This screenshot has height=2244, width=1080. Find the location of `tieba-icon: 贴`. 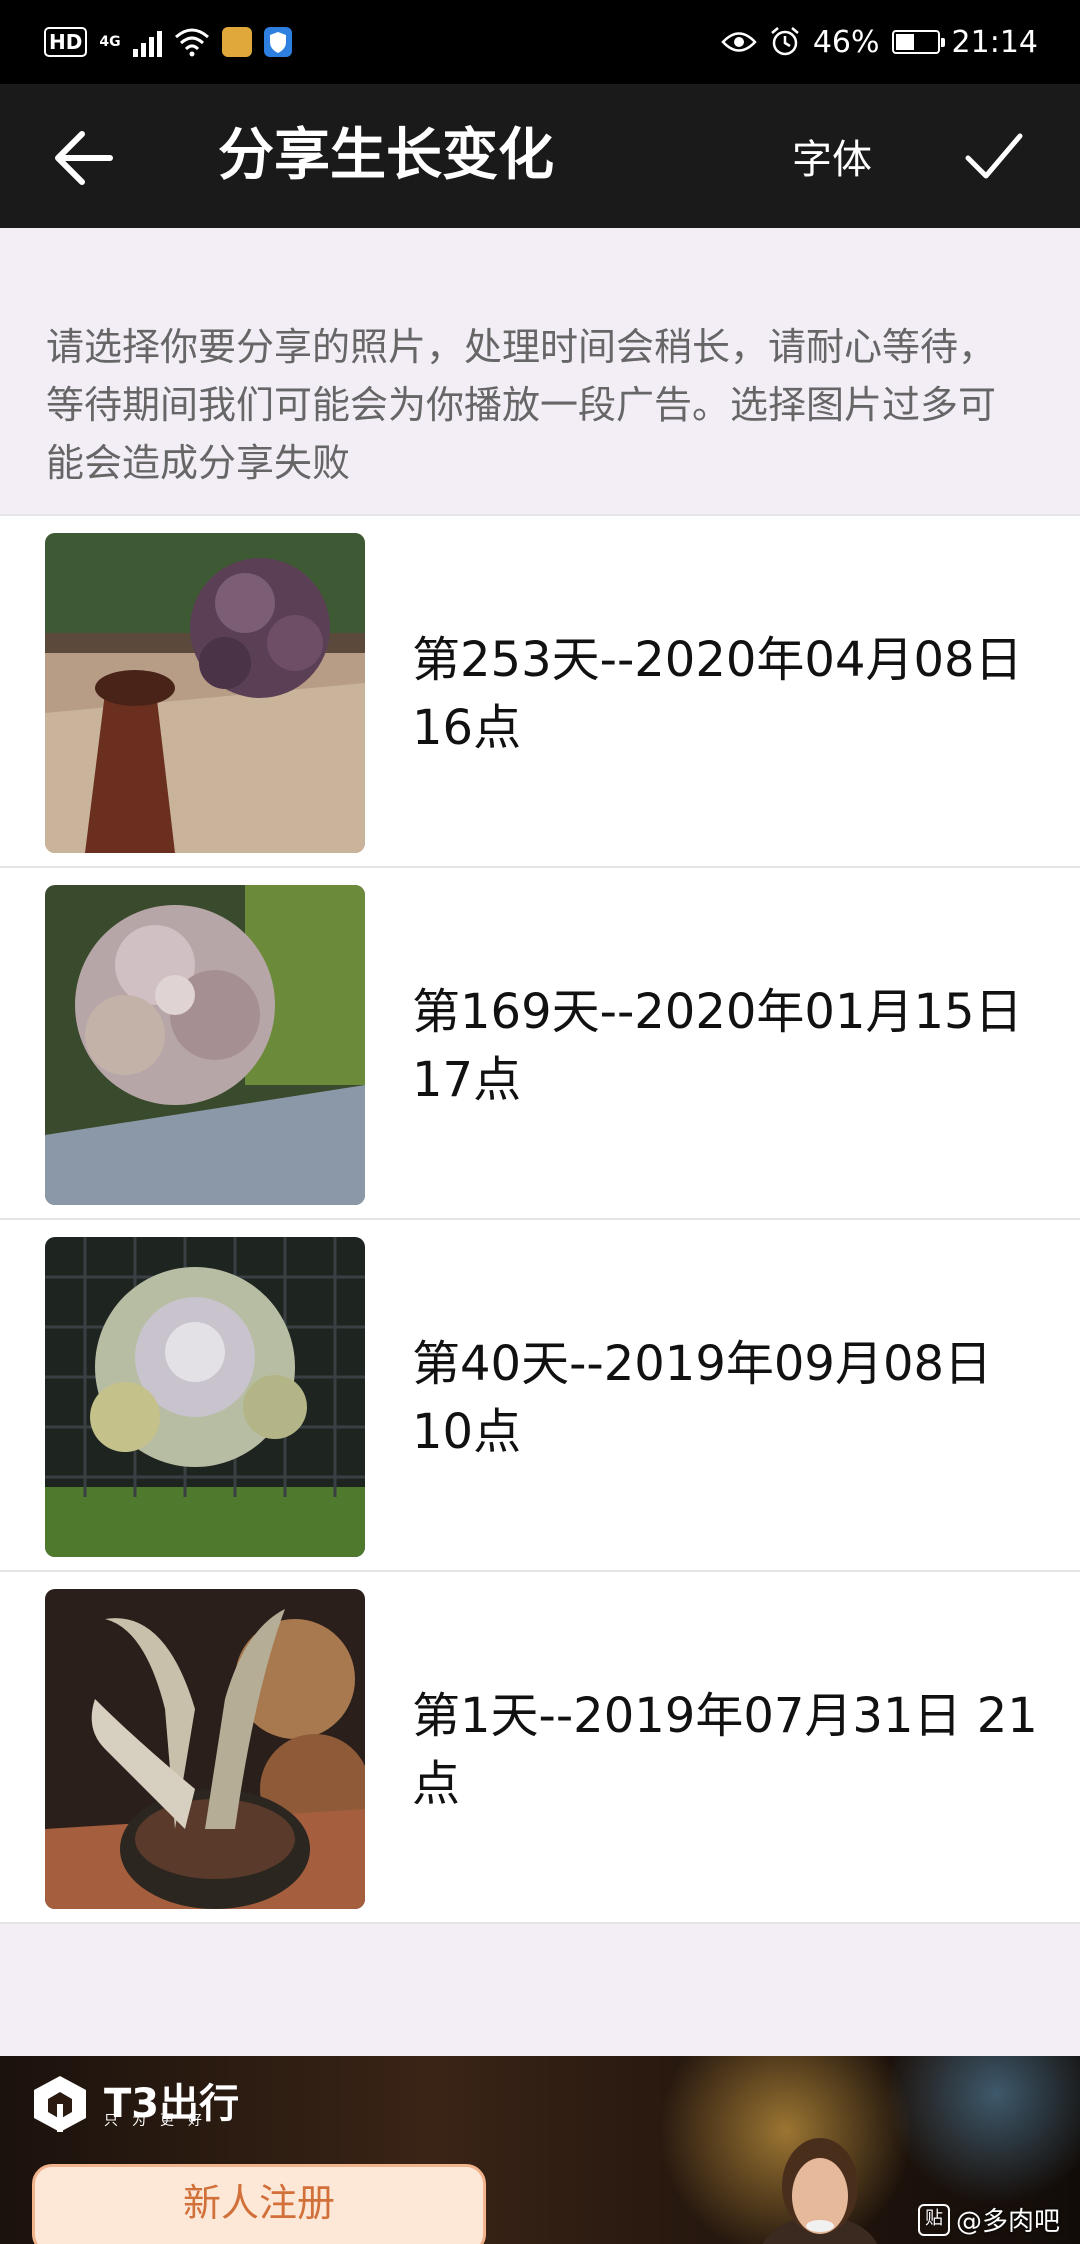

tieba-icon: 贴 is located at coordinates (933, 2219).